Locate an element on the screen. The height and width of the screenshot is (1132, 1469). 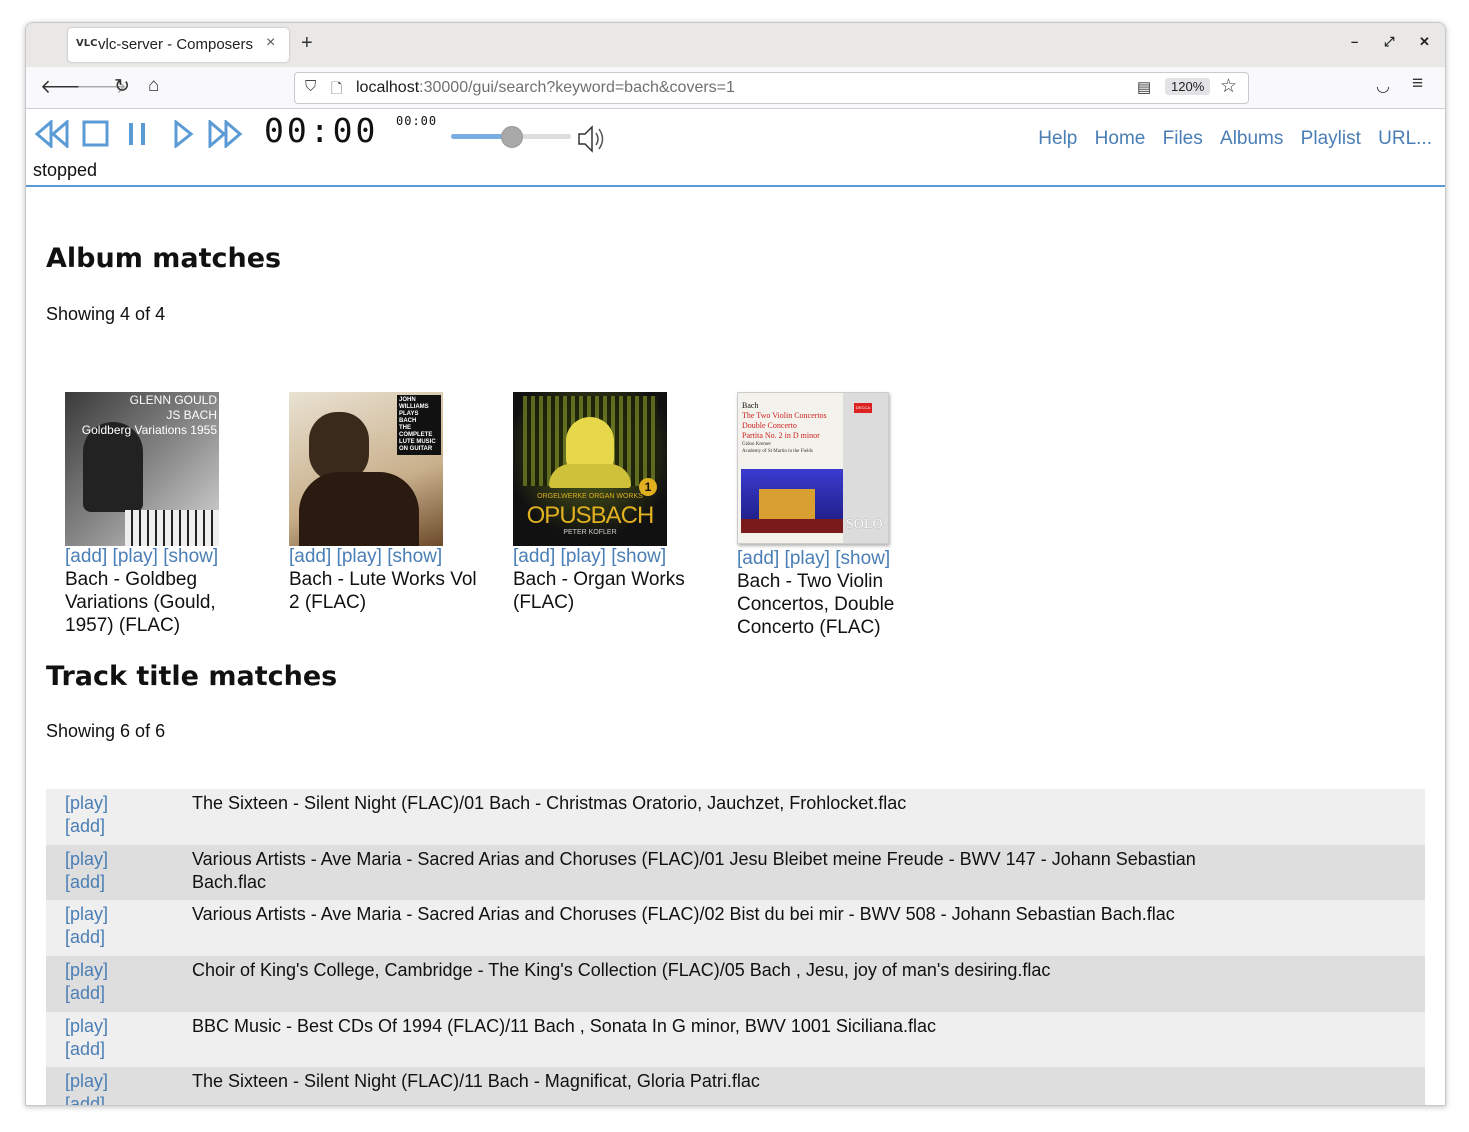
cover-text: OPUSBACH is located at coordinates (590, 515).